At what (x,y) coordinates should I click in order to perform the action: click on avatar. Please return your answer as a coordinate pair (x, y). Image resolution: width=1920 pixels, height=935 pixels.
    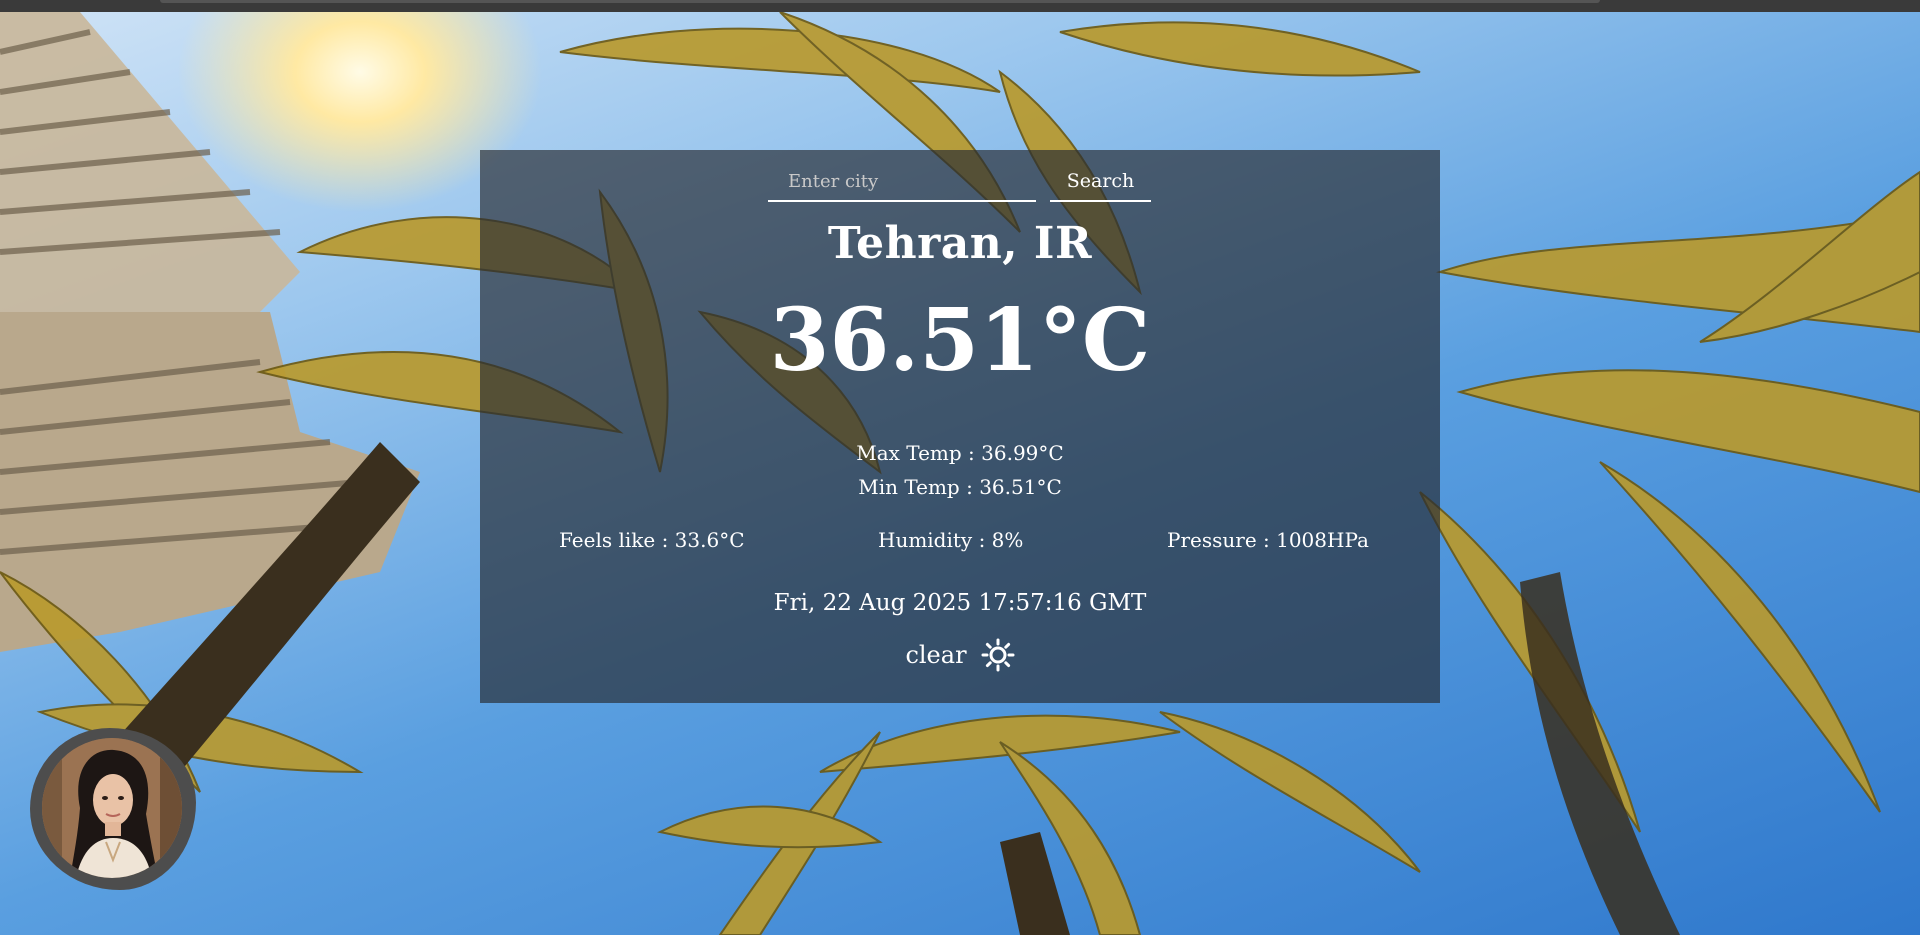
    Looking at the image, I should click on (112, 808).